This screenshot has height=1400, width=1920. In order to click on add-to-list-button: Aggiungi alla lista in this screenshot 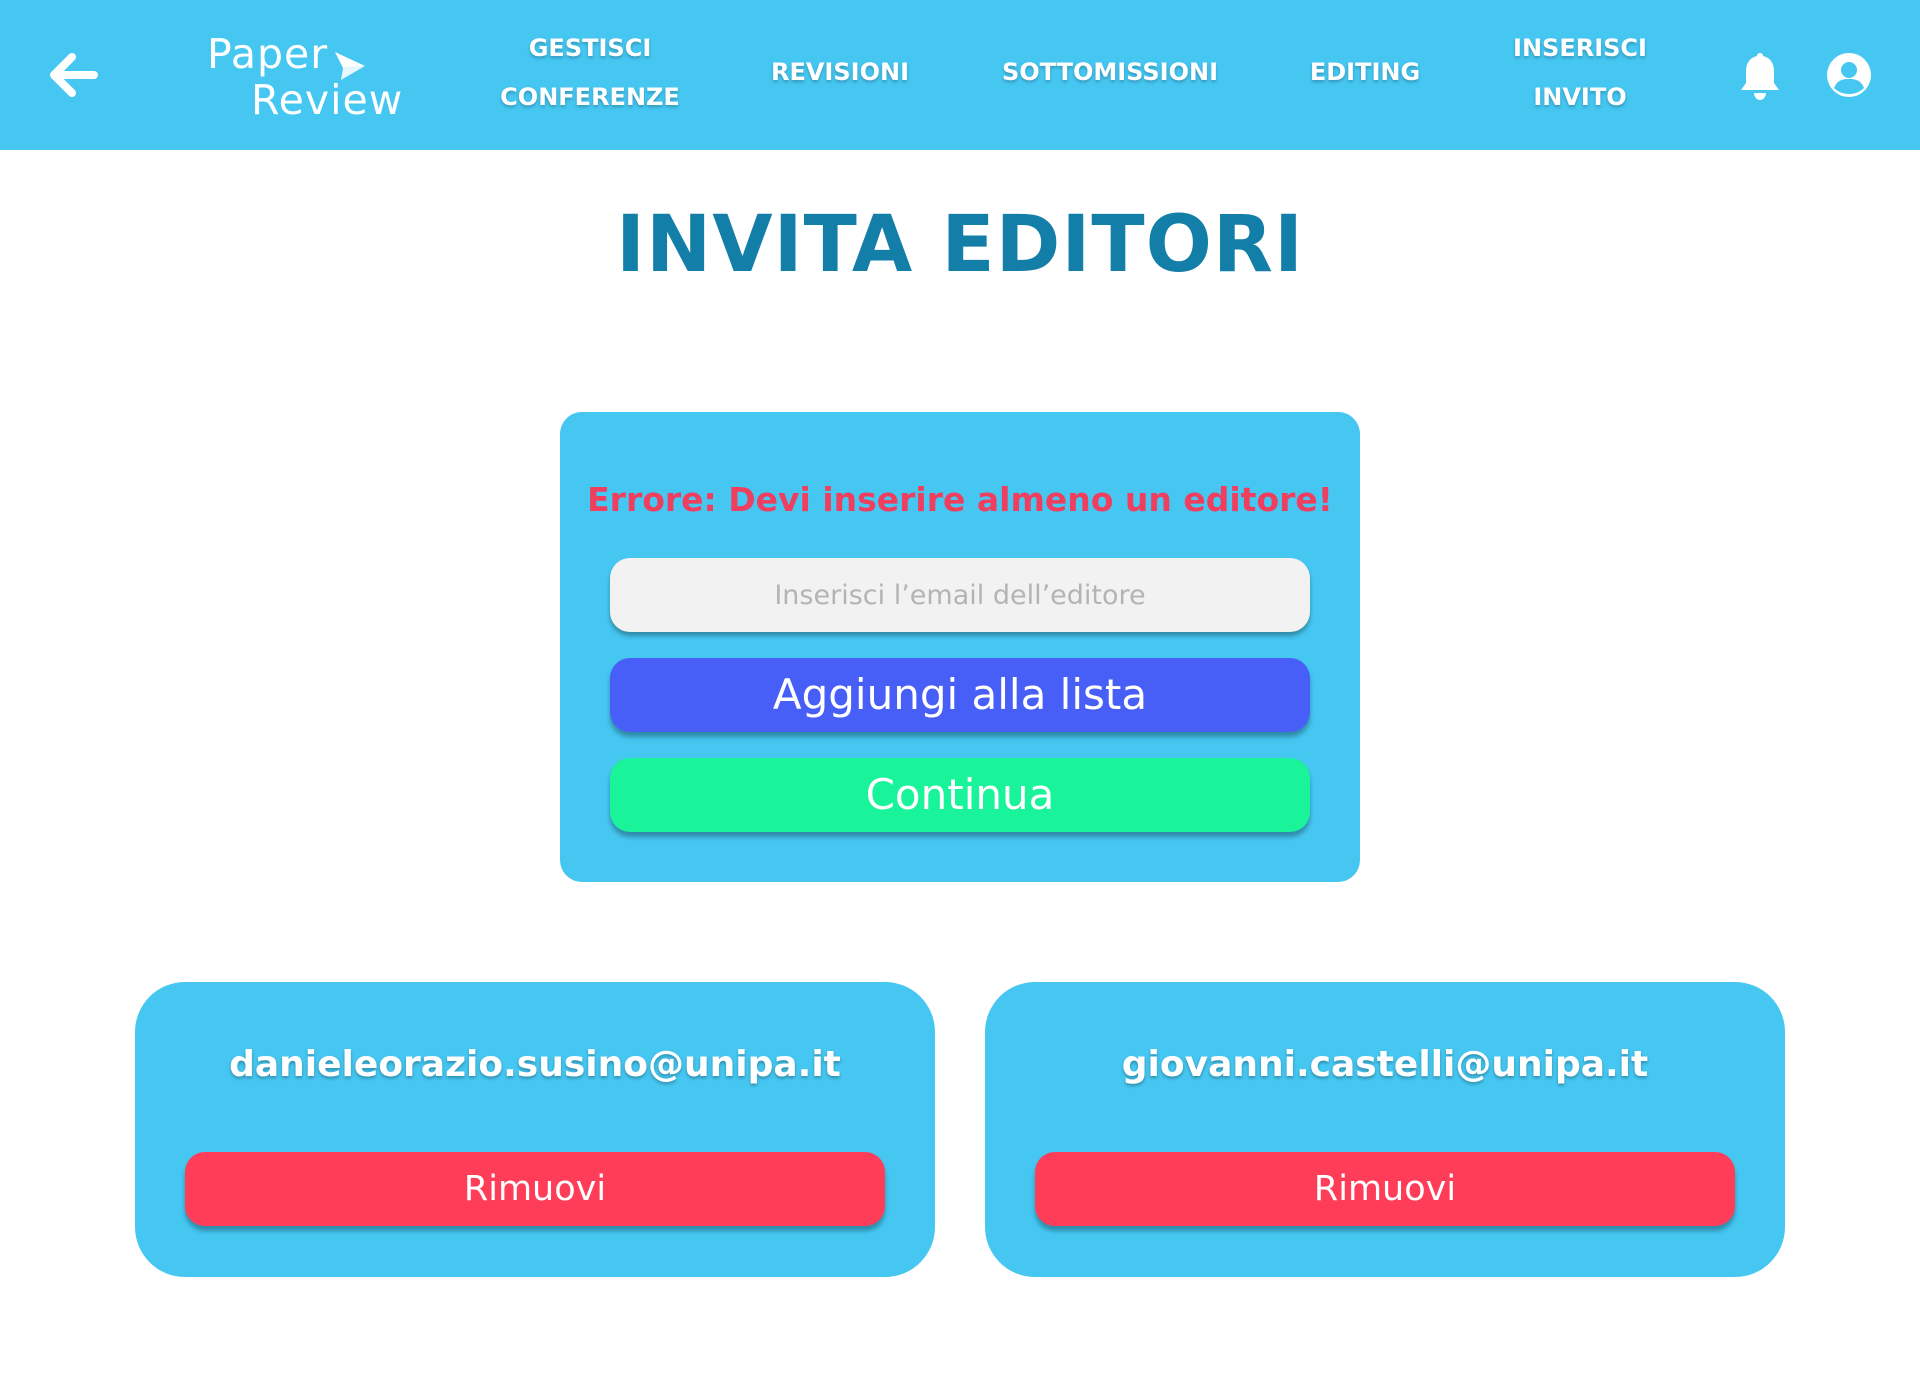, I will do `click(960, 695)`.